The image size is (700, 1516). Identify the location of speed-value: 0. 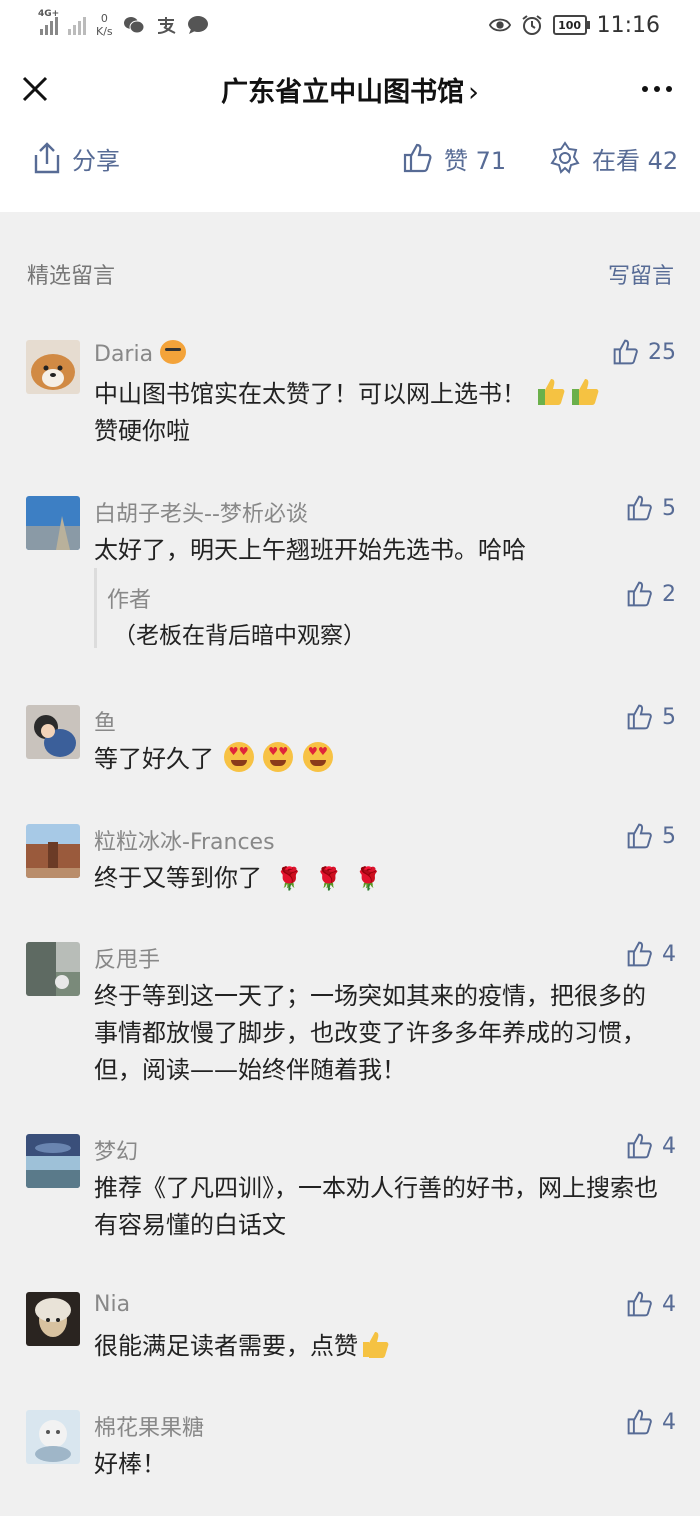
(104, 18).